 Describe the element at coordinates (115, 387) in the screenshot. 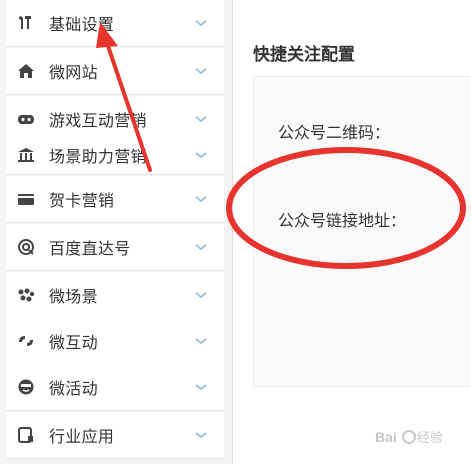

I see `sidebar-item-micro-activity: 微活动` at that location.